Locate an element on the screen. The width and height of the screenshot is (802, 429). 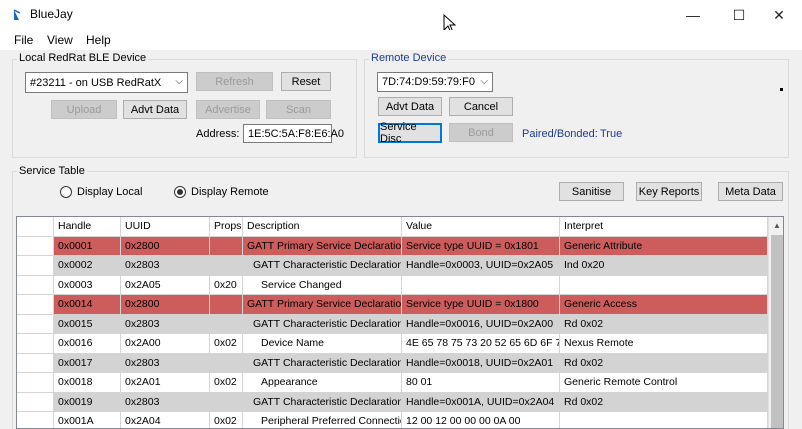
column-header-description: Description is located at coordinates (322, 227).